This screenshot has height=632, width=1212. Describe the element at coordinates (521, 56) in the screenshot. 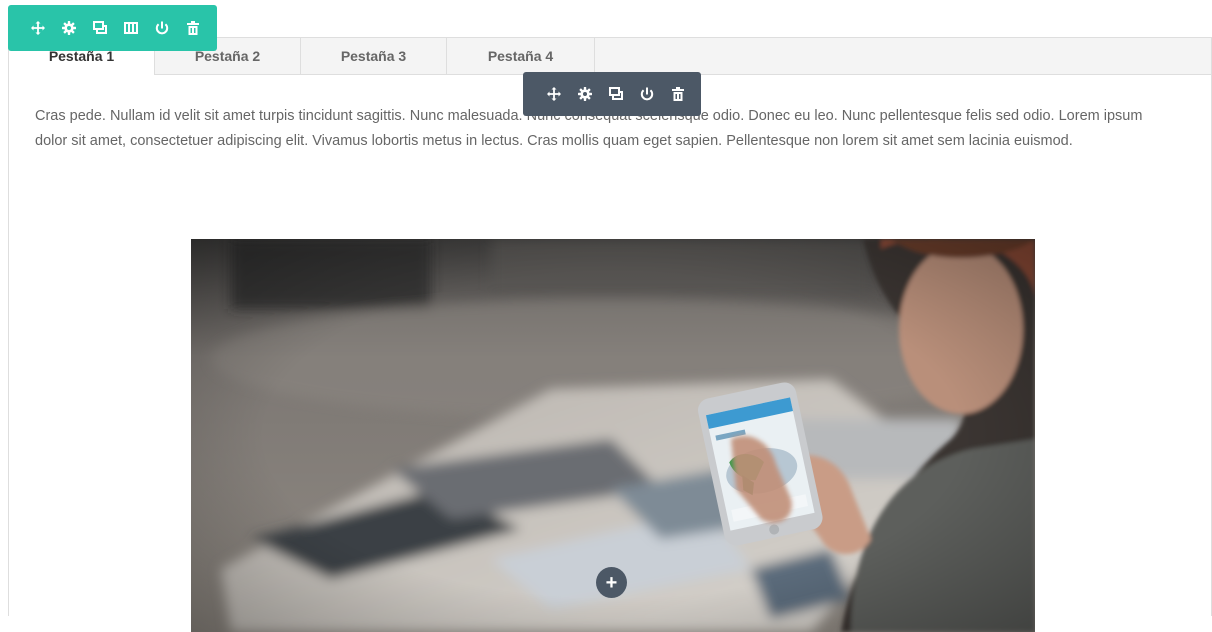

I see `tab-pestana-4: Pestaña 4` at that location.